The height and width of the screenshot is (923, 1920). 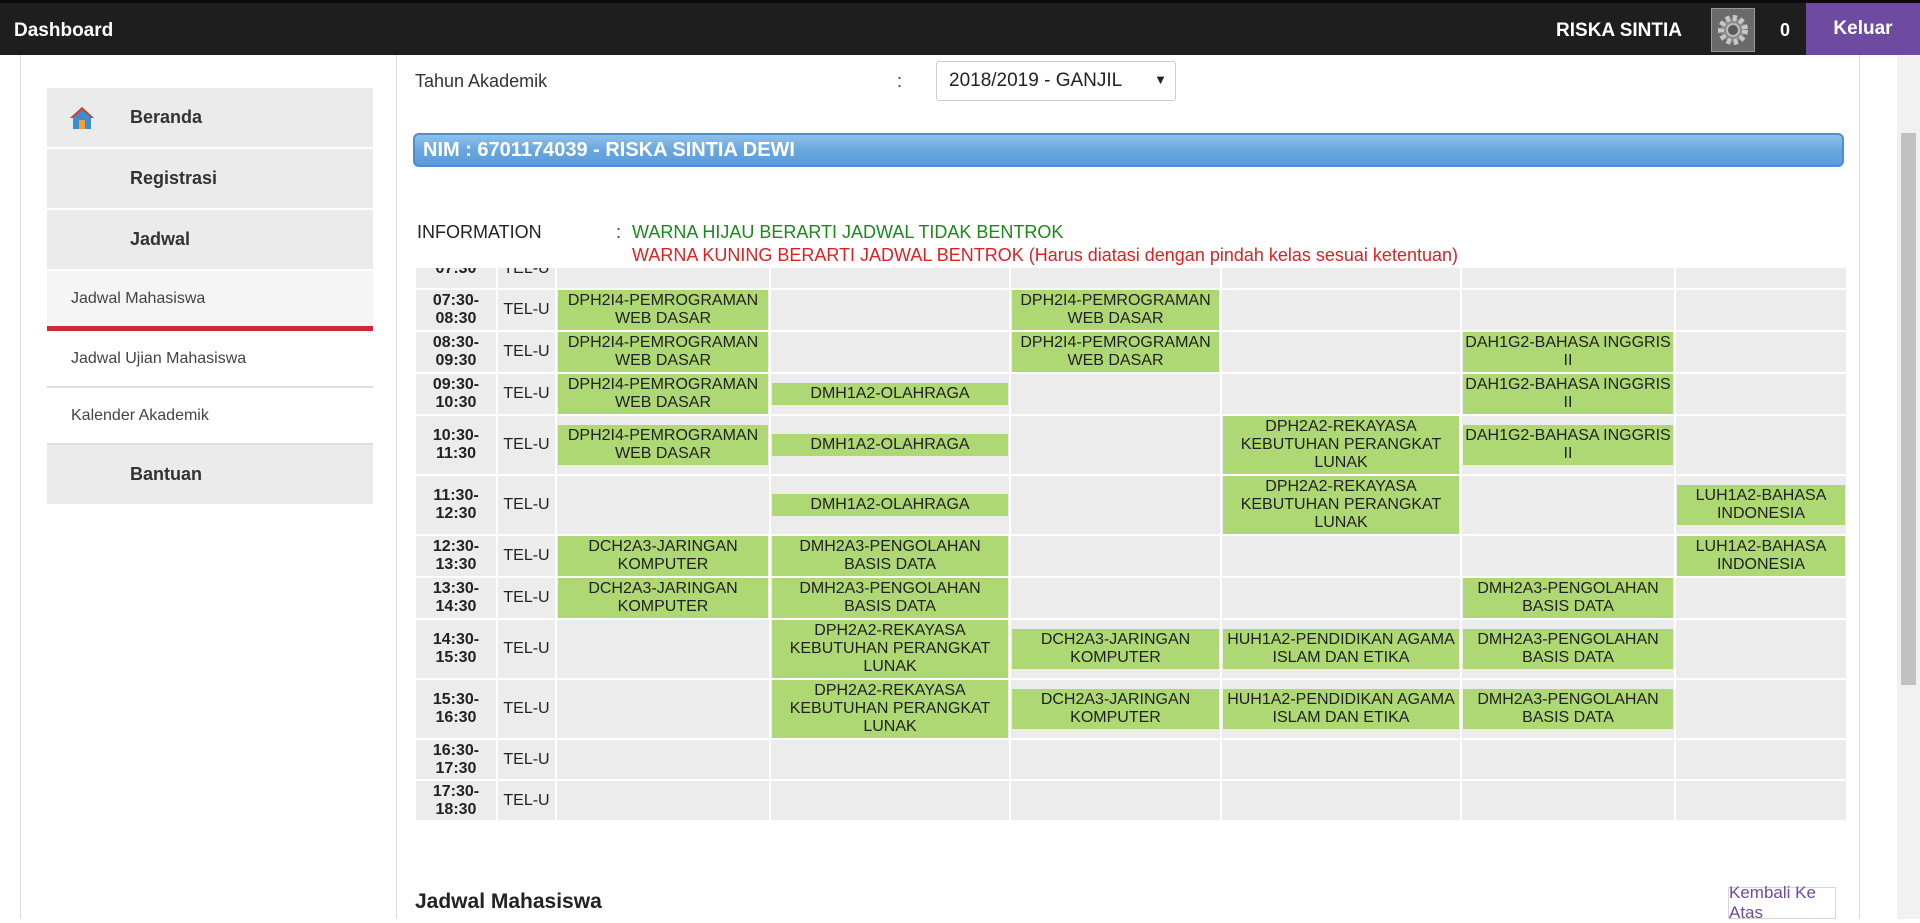 What do you see at coordinates (1131, 759) in the screenshot?
I see `schedule-row: 16:30-17:30 TEL-U` at bounding box center [1131, 759].